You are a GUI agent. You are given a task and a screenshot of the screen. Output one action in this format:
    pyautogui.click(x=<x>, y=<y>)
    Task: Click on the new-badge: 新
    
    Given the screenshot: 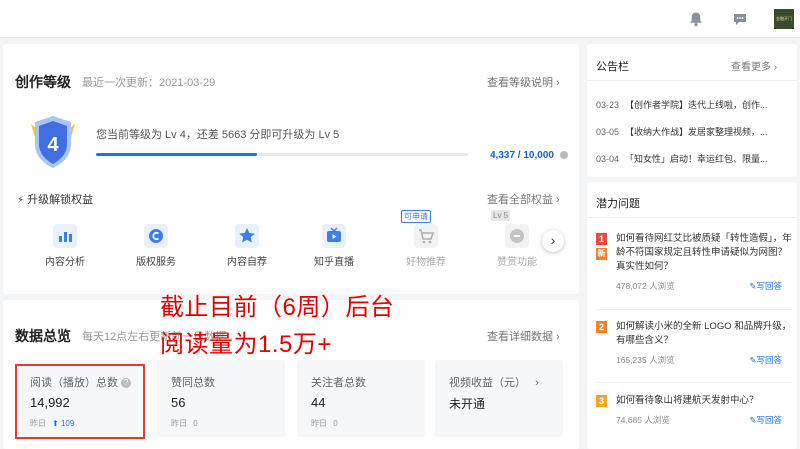 What is the action you would take?
    pyautogui.click(x=601, y=254)
    